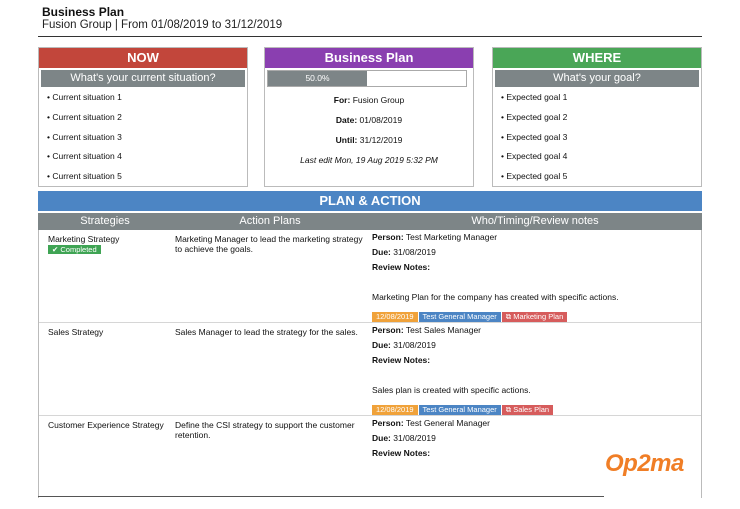  Describe the element at coordinates (147, 162) in the screenshot. I see `list-item: Current situation 4` at that location.